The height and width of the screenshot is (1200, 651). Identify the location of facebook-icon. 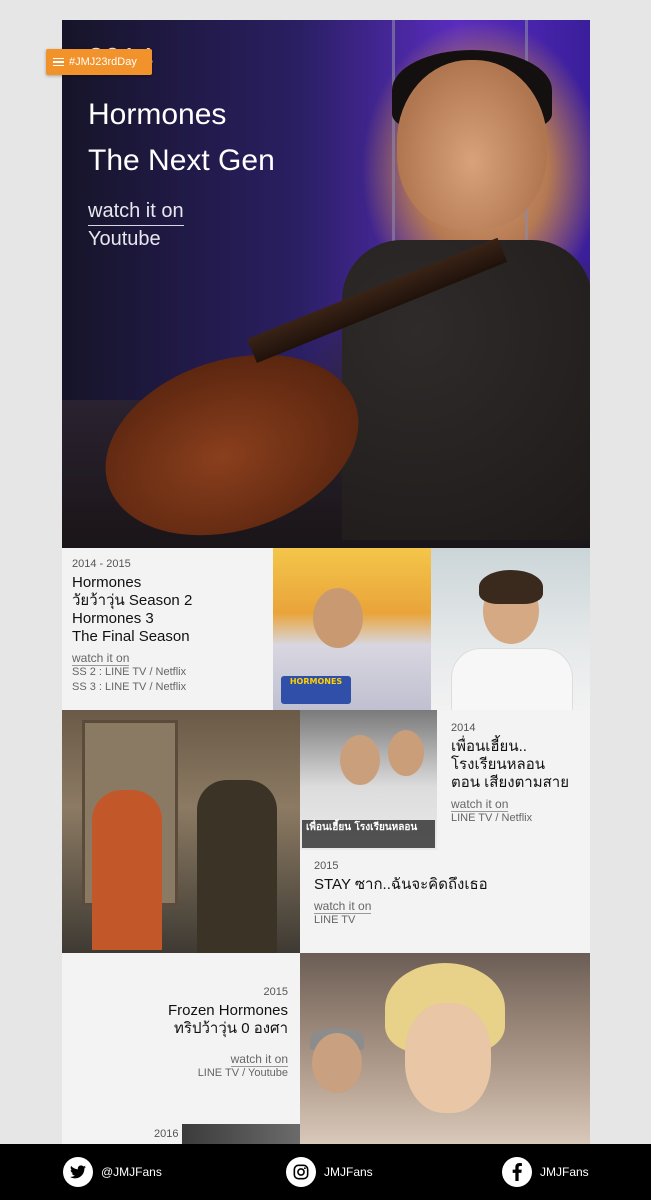
(517, 1172).